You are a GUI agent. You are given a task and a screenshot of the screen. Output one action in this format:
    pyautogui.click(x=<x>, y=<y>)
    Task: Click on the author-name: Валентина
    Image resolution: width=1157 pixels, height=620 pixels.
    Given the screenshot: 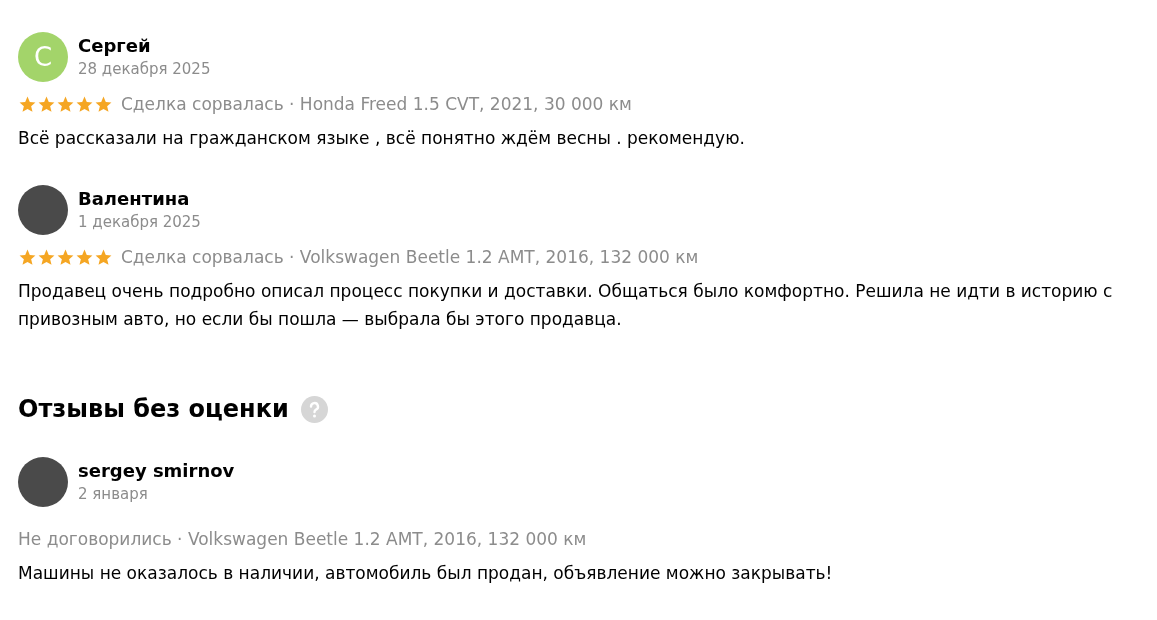 What is the action you would take?
    pyautogui.click(x=134, y=199)
    